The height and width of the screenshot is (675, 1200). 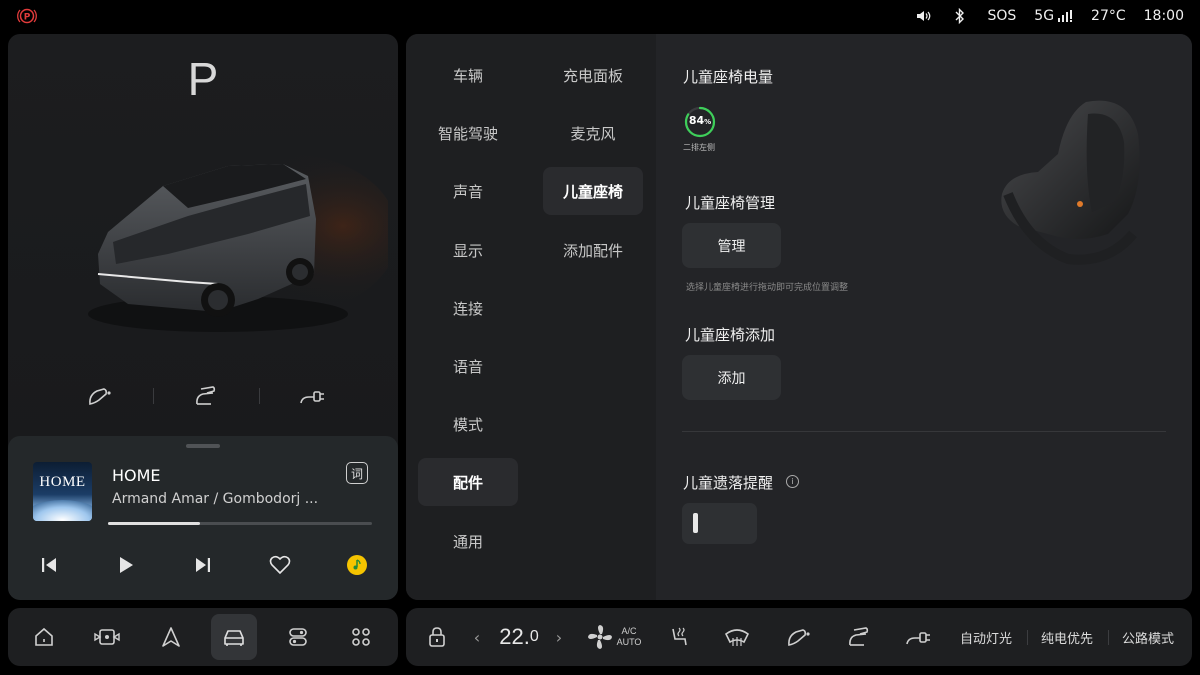 What do you see at coordinates (728, 483) in the screenshot?
I see `left-behind-title: 儿童遗落提醒` at bounding box center [728, 483].